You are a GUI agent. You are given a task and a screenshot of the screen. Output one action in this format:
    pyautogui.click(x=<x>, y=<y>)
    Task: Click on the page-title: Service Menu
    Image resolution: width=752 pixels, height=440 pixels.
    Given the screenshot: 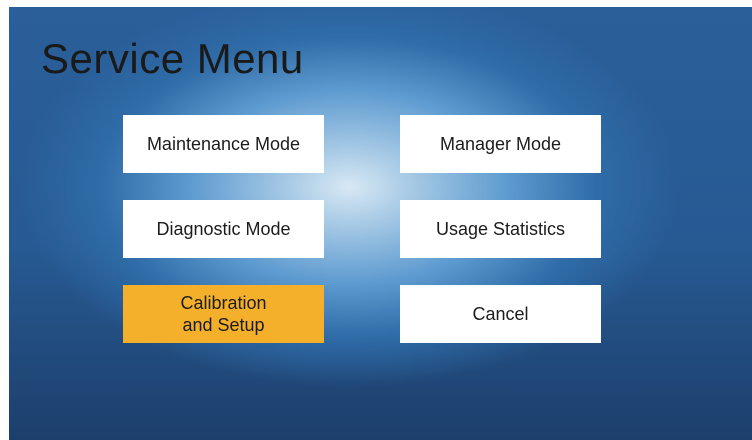 What is the action you would take?
    pyautogui.click(x=172, y=58)
    